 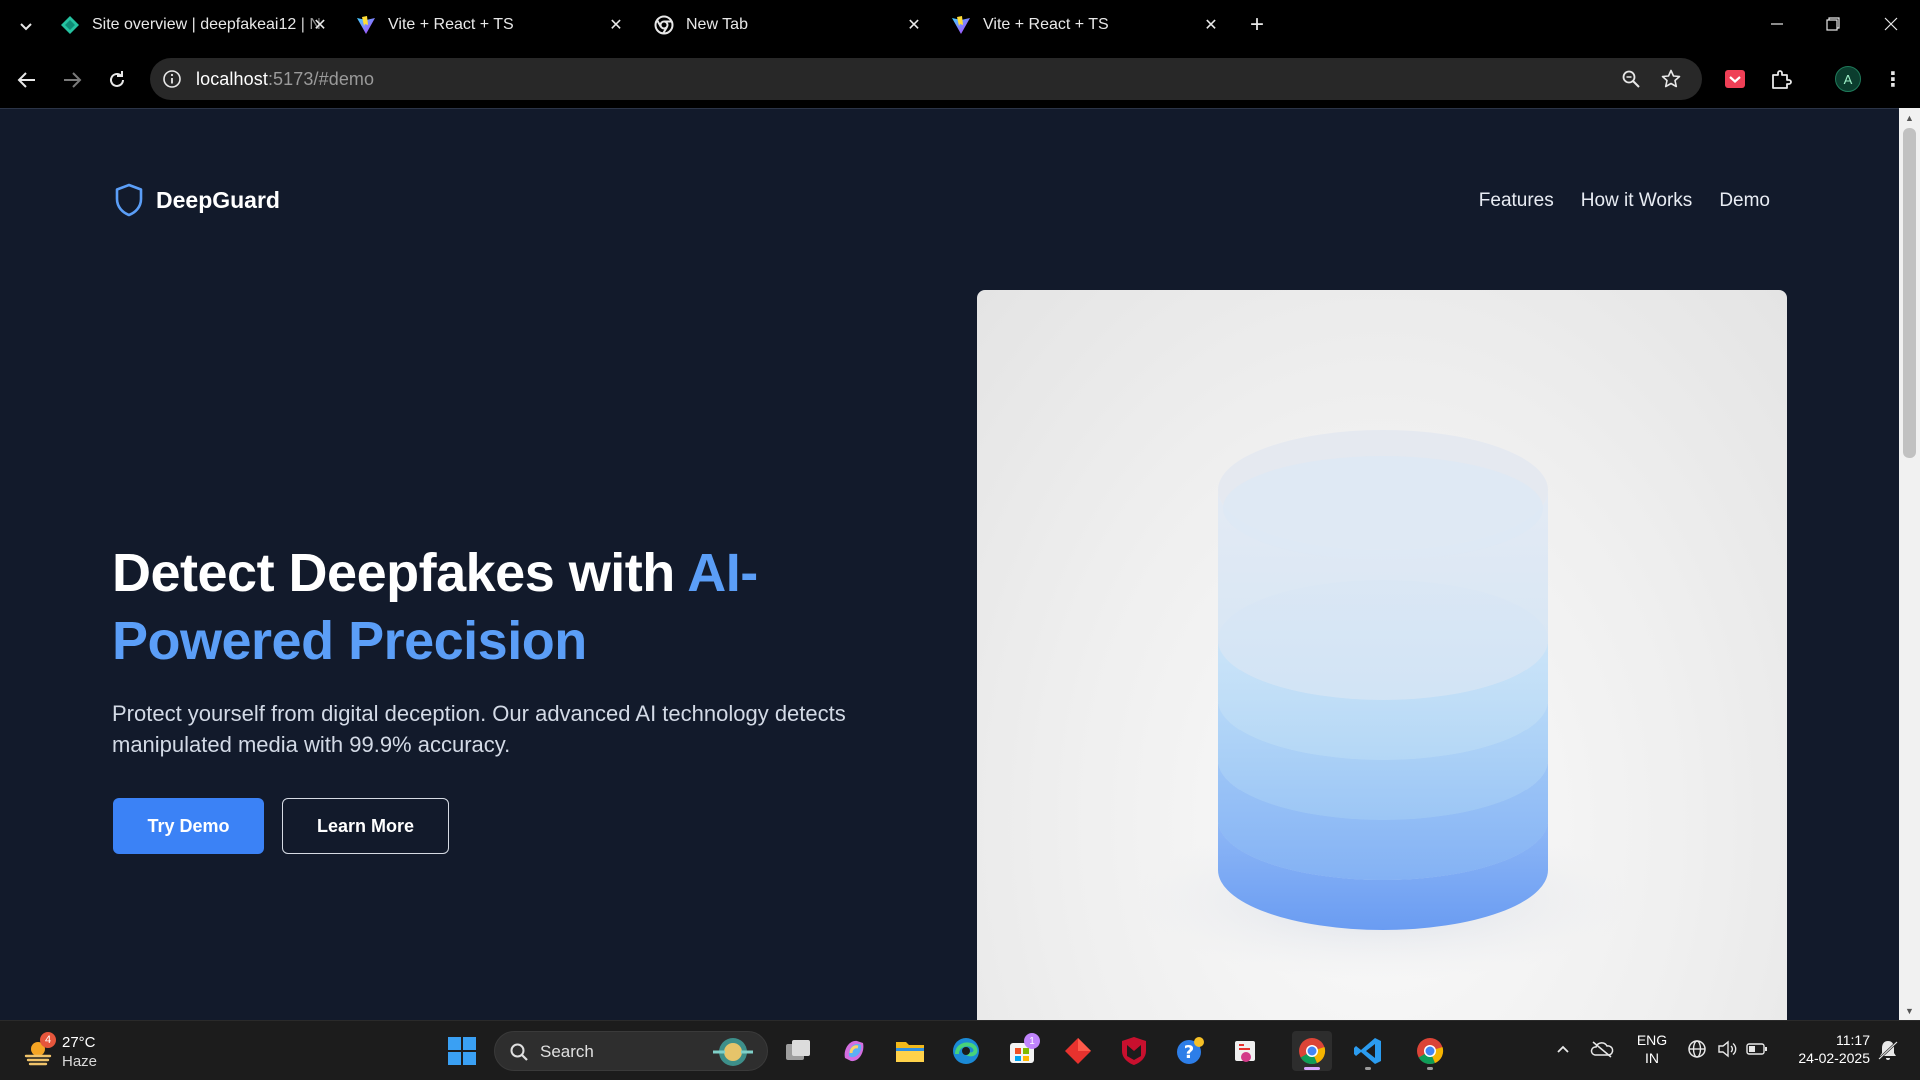 What do you see at coordinates (188, 826) in the screenshot?
I see `try-demo-button: Try Demo` at bounding box center [188, 826].